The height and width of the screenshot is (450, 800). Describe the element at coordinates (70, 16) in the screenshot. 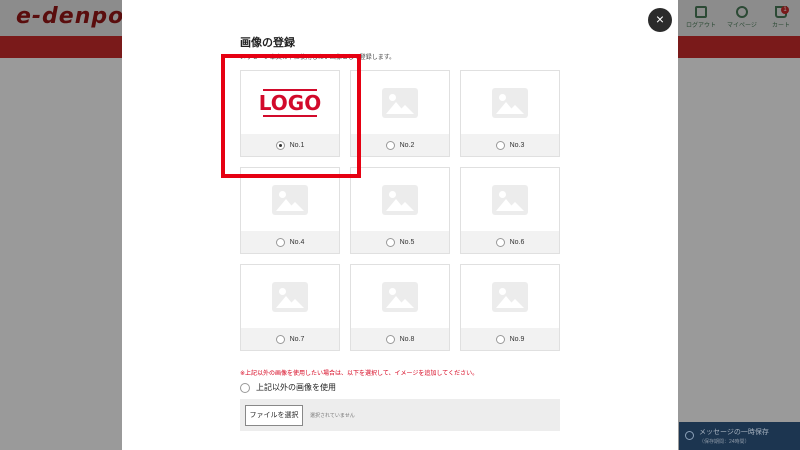

I see `site-logo: e-denpo` at that location.